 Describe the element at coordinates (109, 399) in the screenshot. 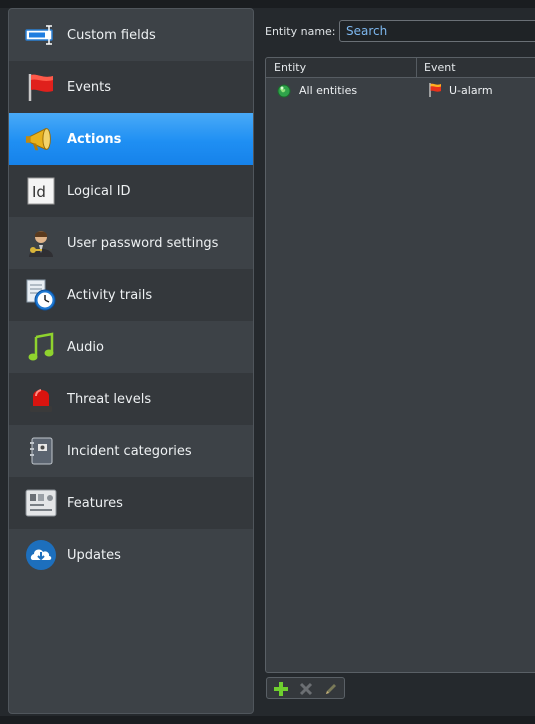

I see `sidebar-item-label: Threat levels` at that location.